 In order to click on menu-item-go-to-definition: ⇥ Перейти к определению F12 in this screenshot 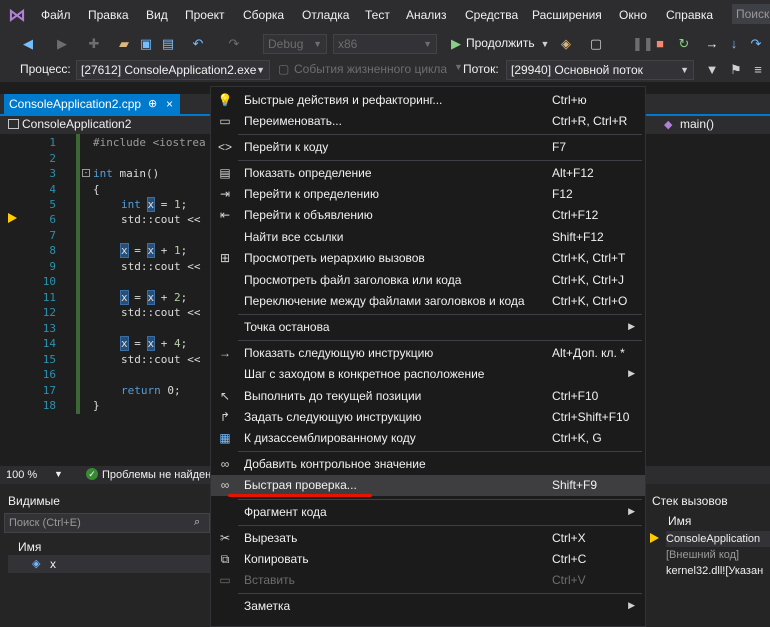, I will do `click(428, 194)`.